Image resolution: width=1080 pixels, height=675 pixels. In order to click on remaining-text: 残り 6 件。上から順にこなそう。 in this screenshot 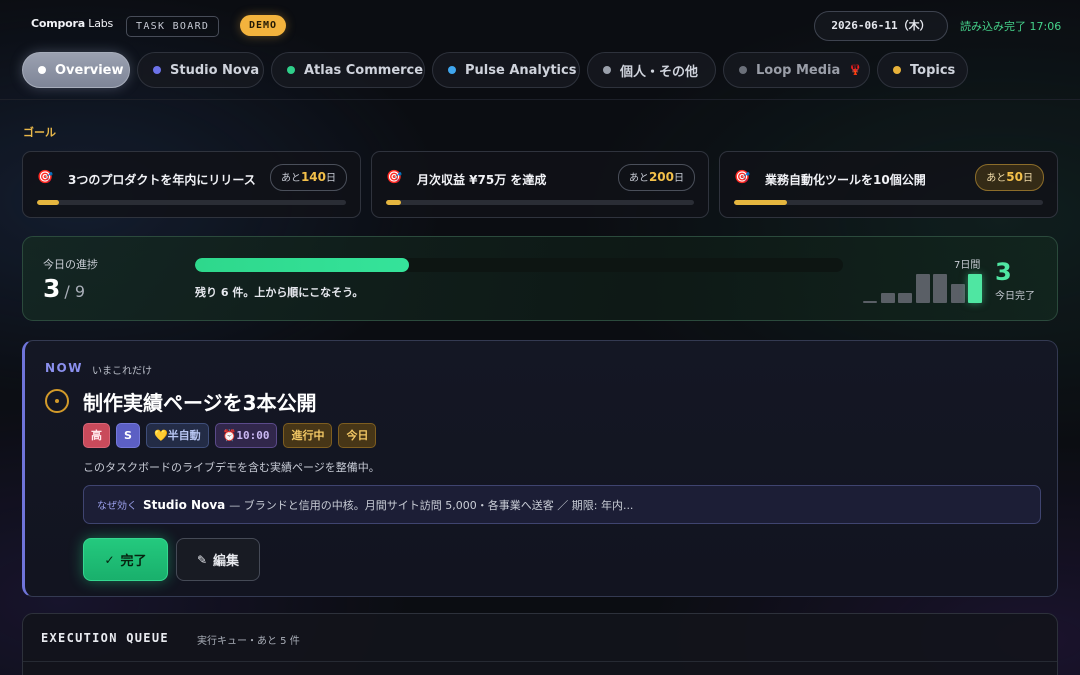, I will do `click(279, 292)`.